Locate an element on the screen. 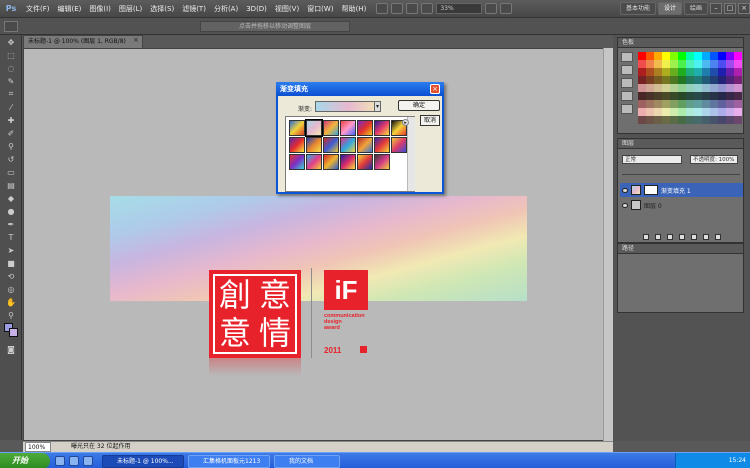 Image resolution: width=750 pixels, height=468 pixels. shape-tool-icon: ■ is located at coordinates (11, 263).